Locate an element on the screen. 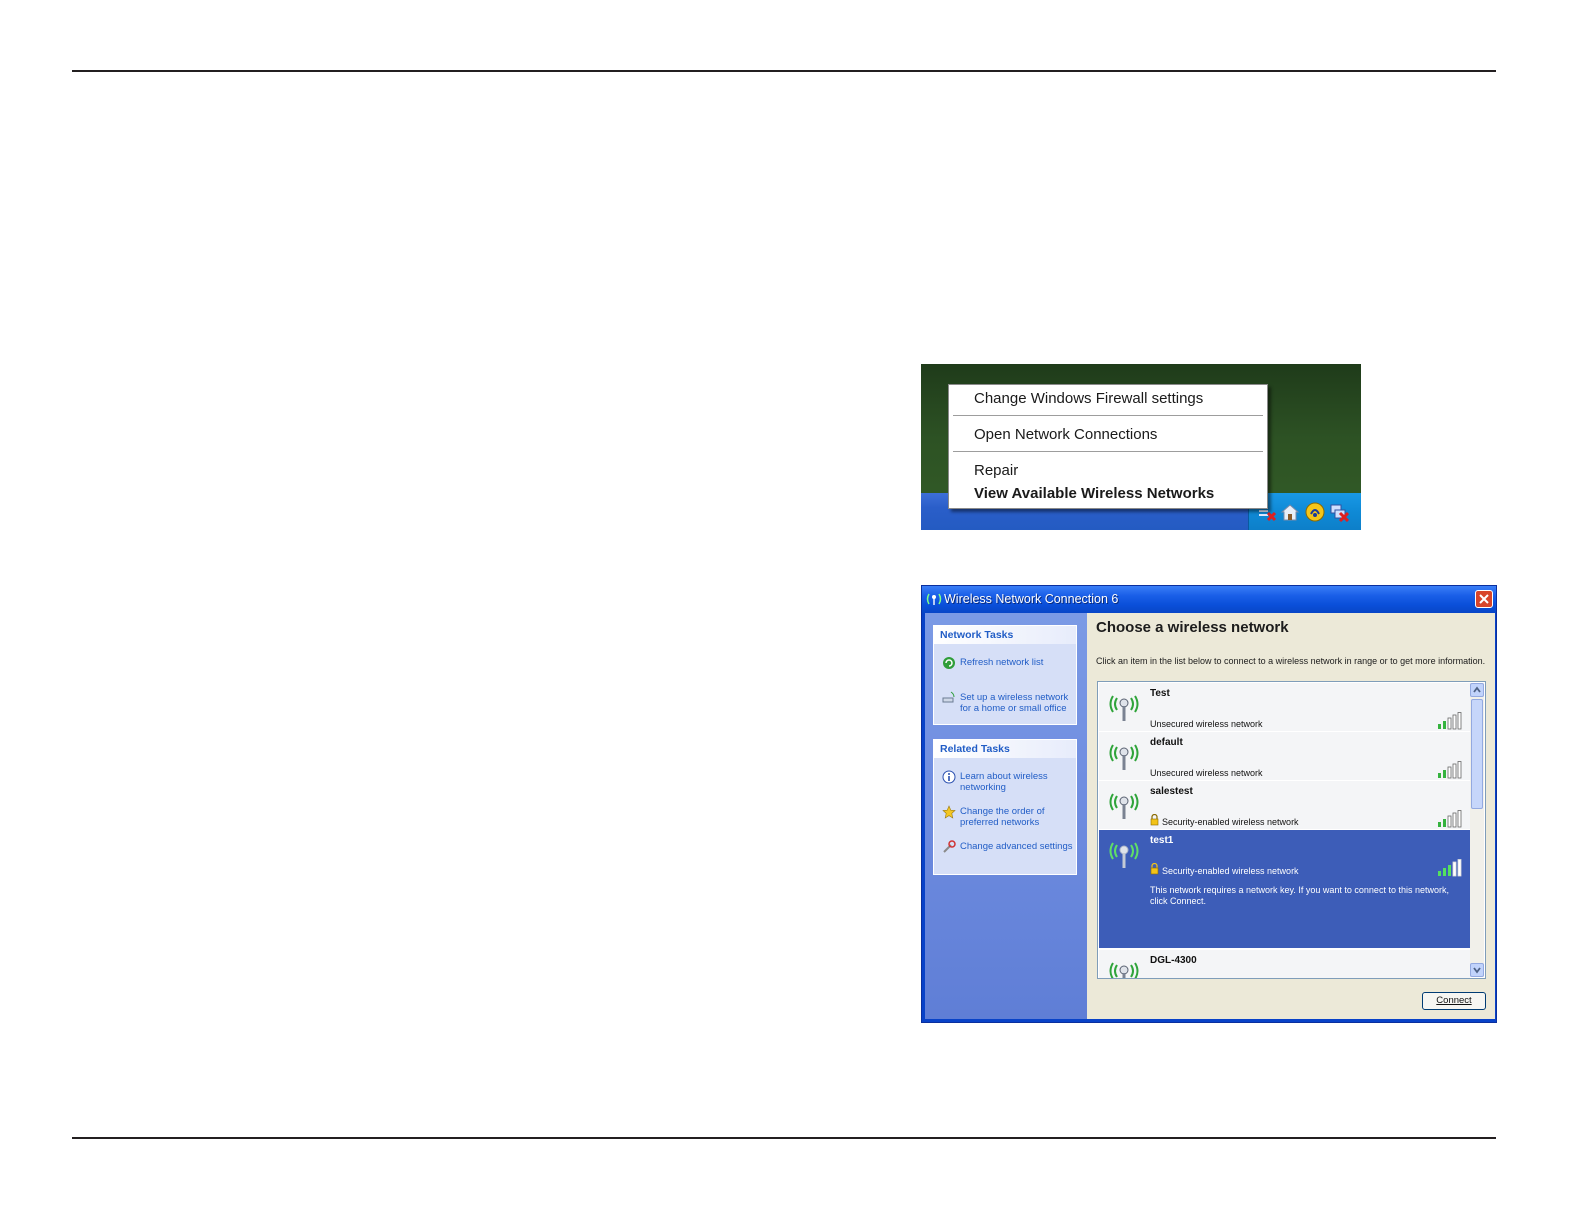 This screenshot has width=1585, height=1225. chevron-down-icon is located at coordinates (1477, 970).